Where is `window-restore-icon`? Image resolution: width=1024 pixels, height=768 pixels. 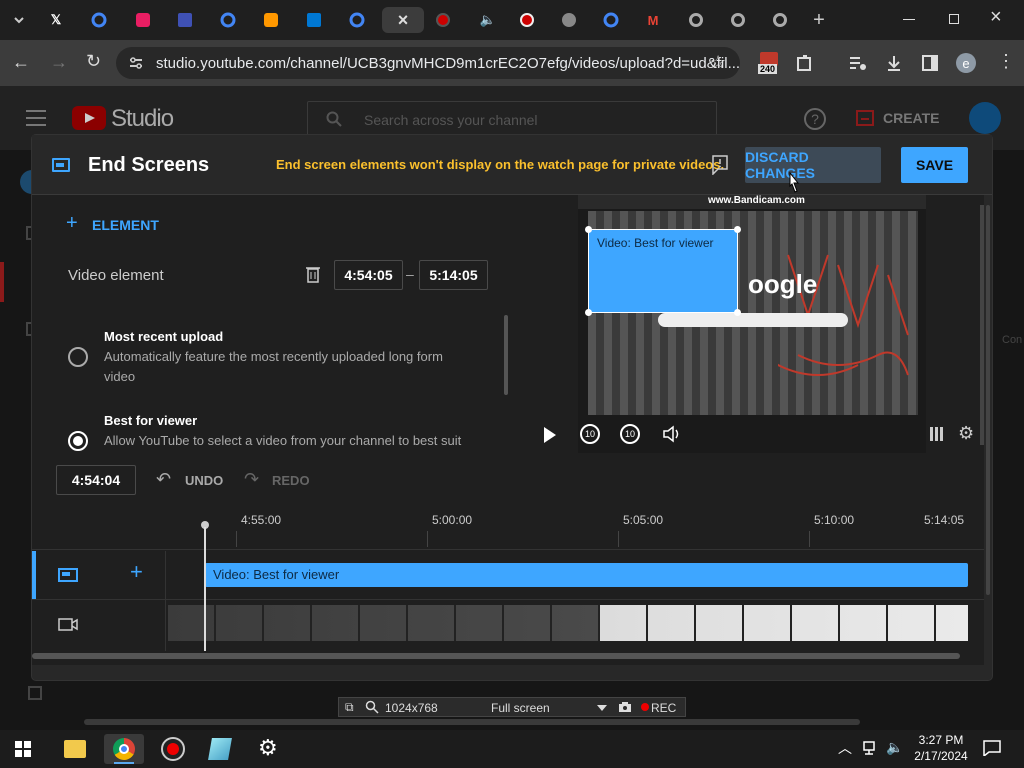
window-restore-icon is located at coordinates (954, 19).